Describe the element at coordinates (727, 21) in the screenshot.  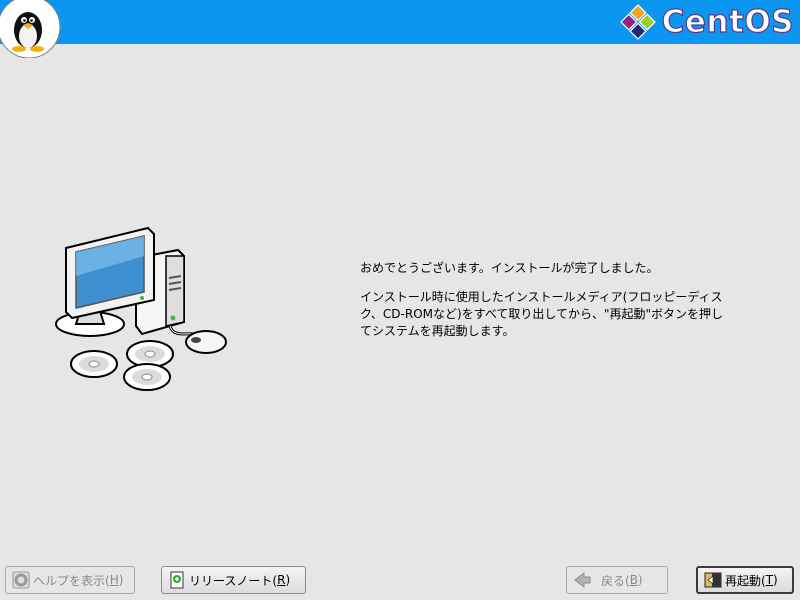
I see `brand-name: CentOS` at that location.